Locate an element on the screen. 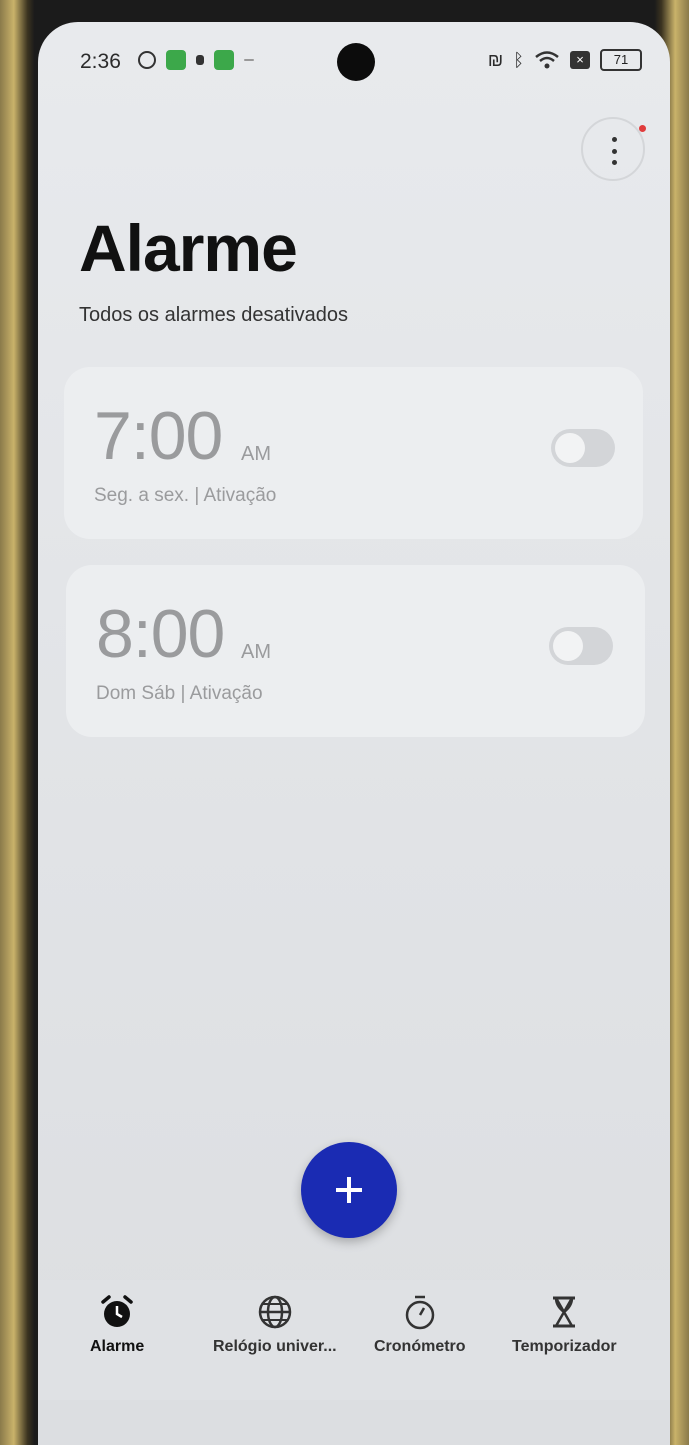 The width and height of the screenshot is (689, 1445). more-vert-icon is located at coordinates (614, 151).